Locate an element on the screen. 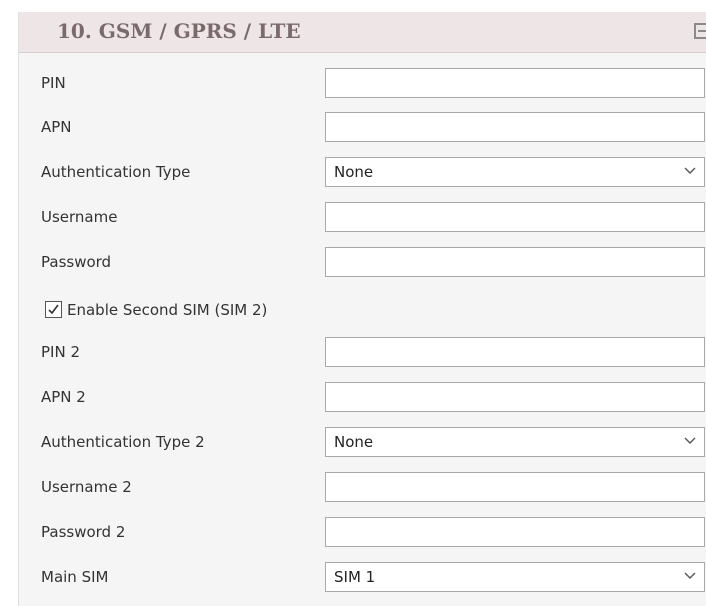 This screenshot has width=706, height=606. auth-type2-value: None is located at coordinates (354, 442).